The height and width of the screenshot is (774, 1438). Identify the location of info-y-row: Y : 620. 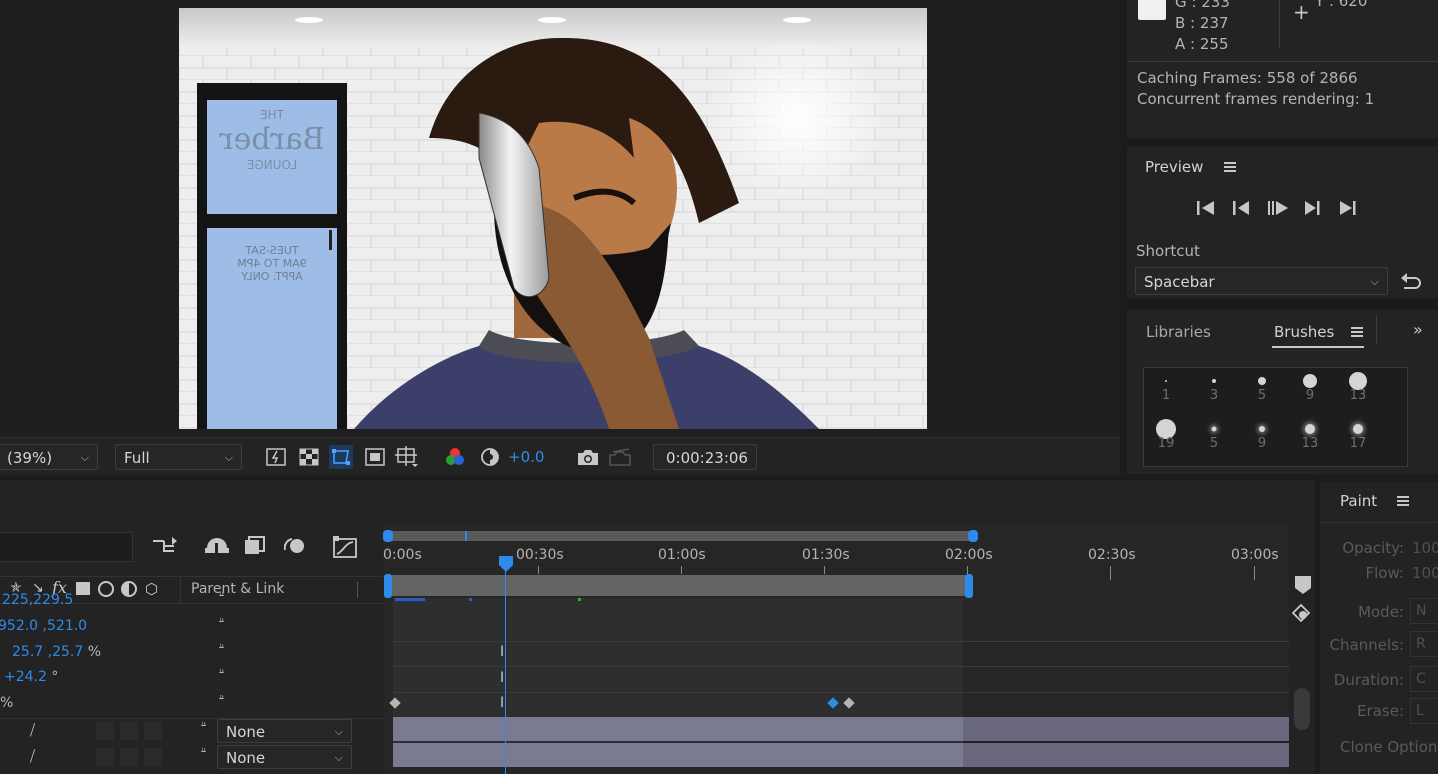
(1341, 5).